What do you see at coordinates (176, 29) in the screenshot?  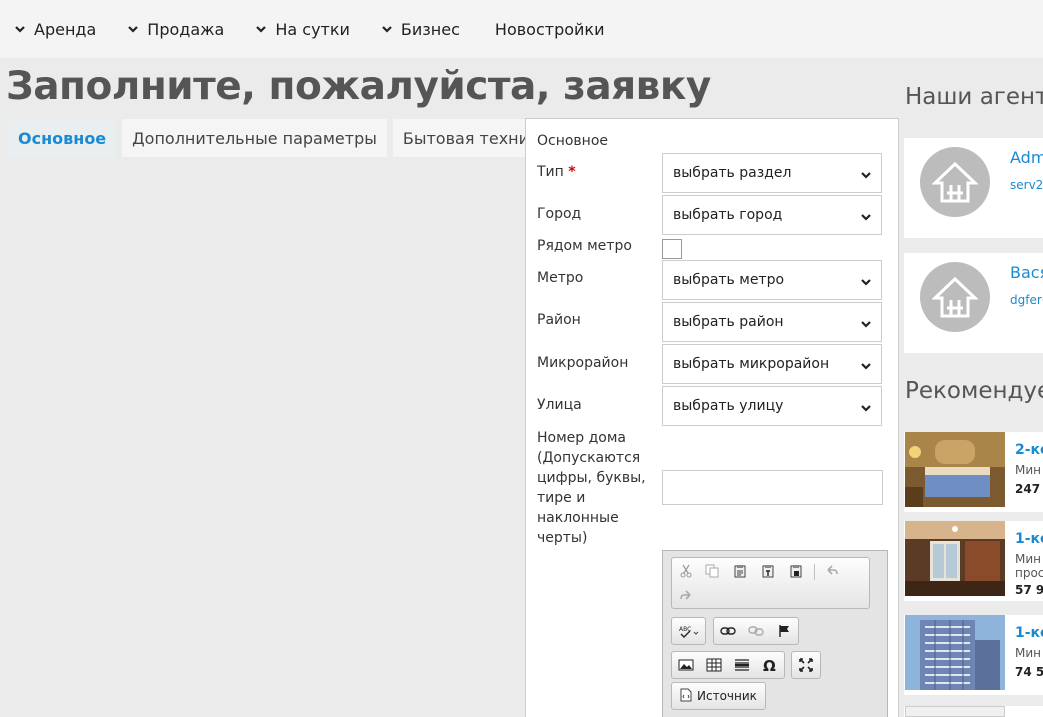 I see `nav-item-sale: Продажа` at bounding box center [176, 29].